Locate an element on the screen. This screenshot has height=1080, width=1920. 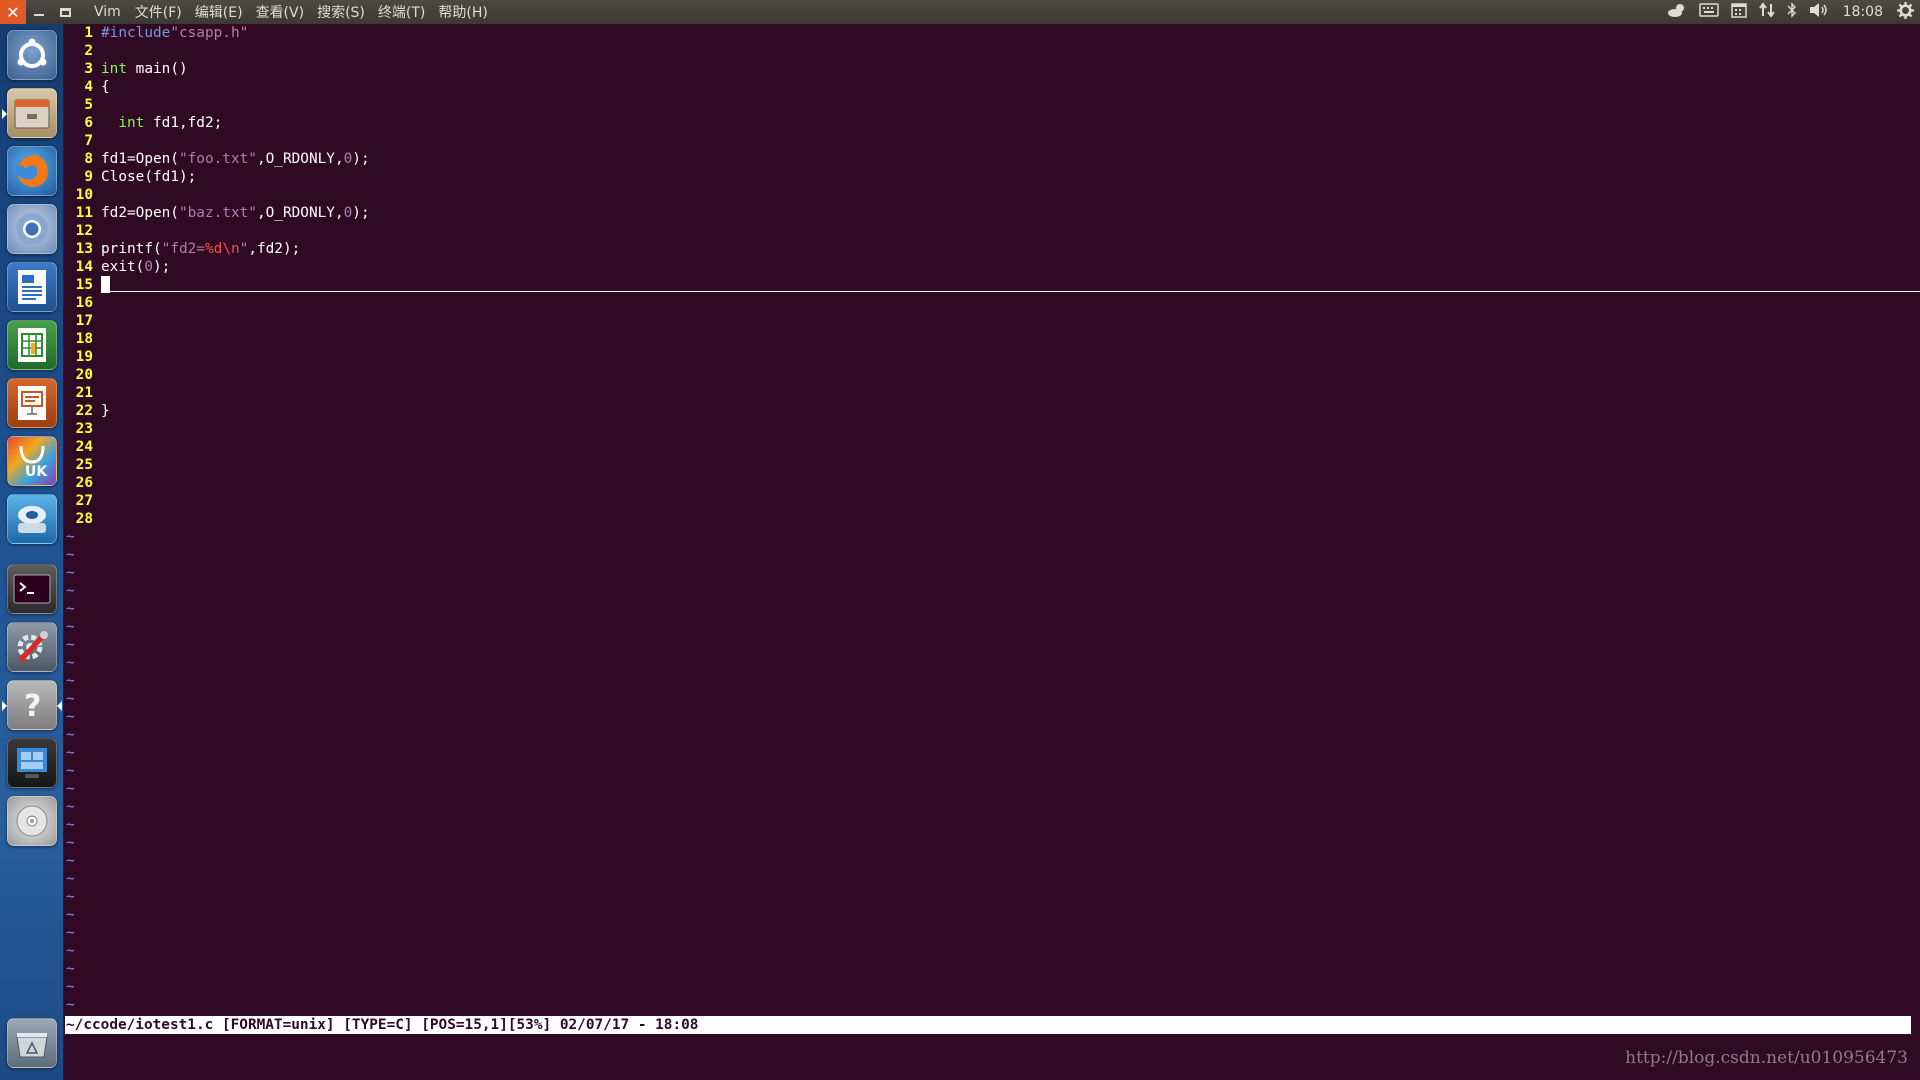
line-number: 27 is located at coordinates (84, 501).